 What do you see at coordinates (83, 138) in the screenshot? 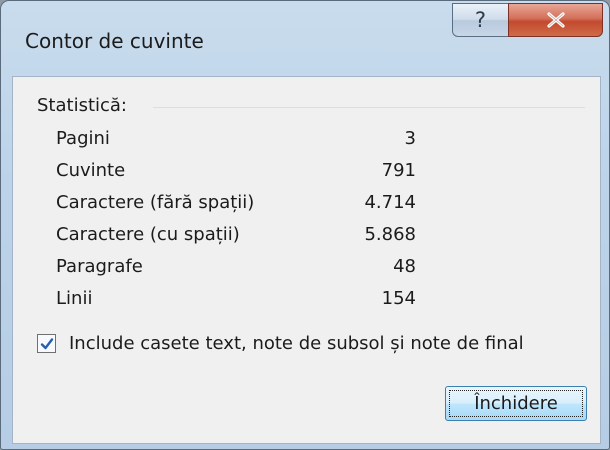
I see `stat-name: Pagini` at bounding box center [83, 138].